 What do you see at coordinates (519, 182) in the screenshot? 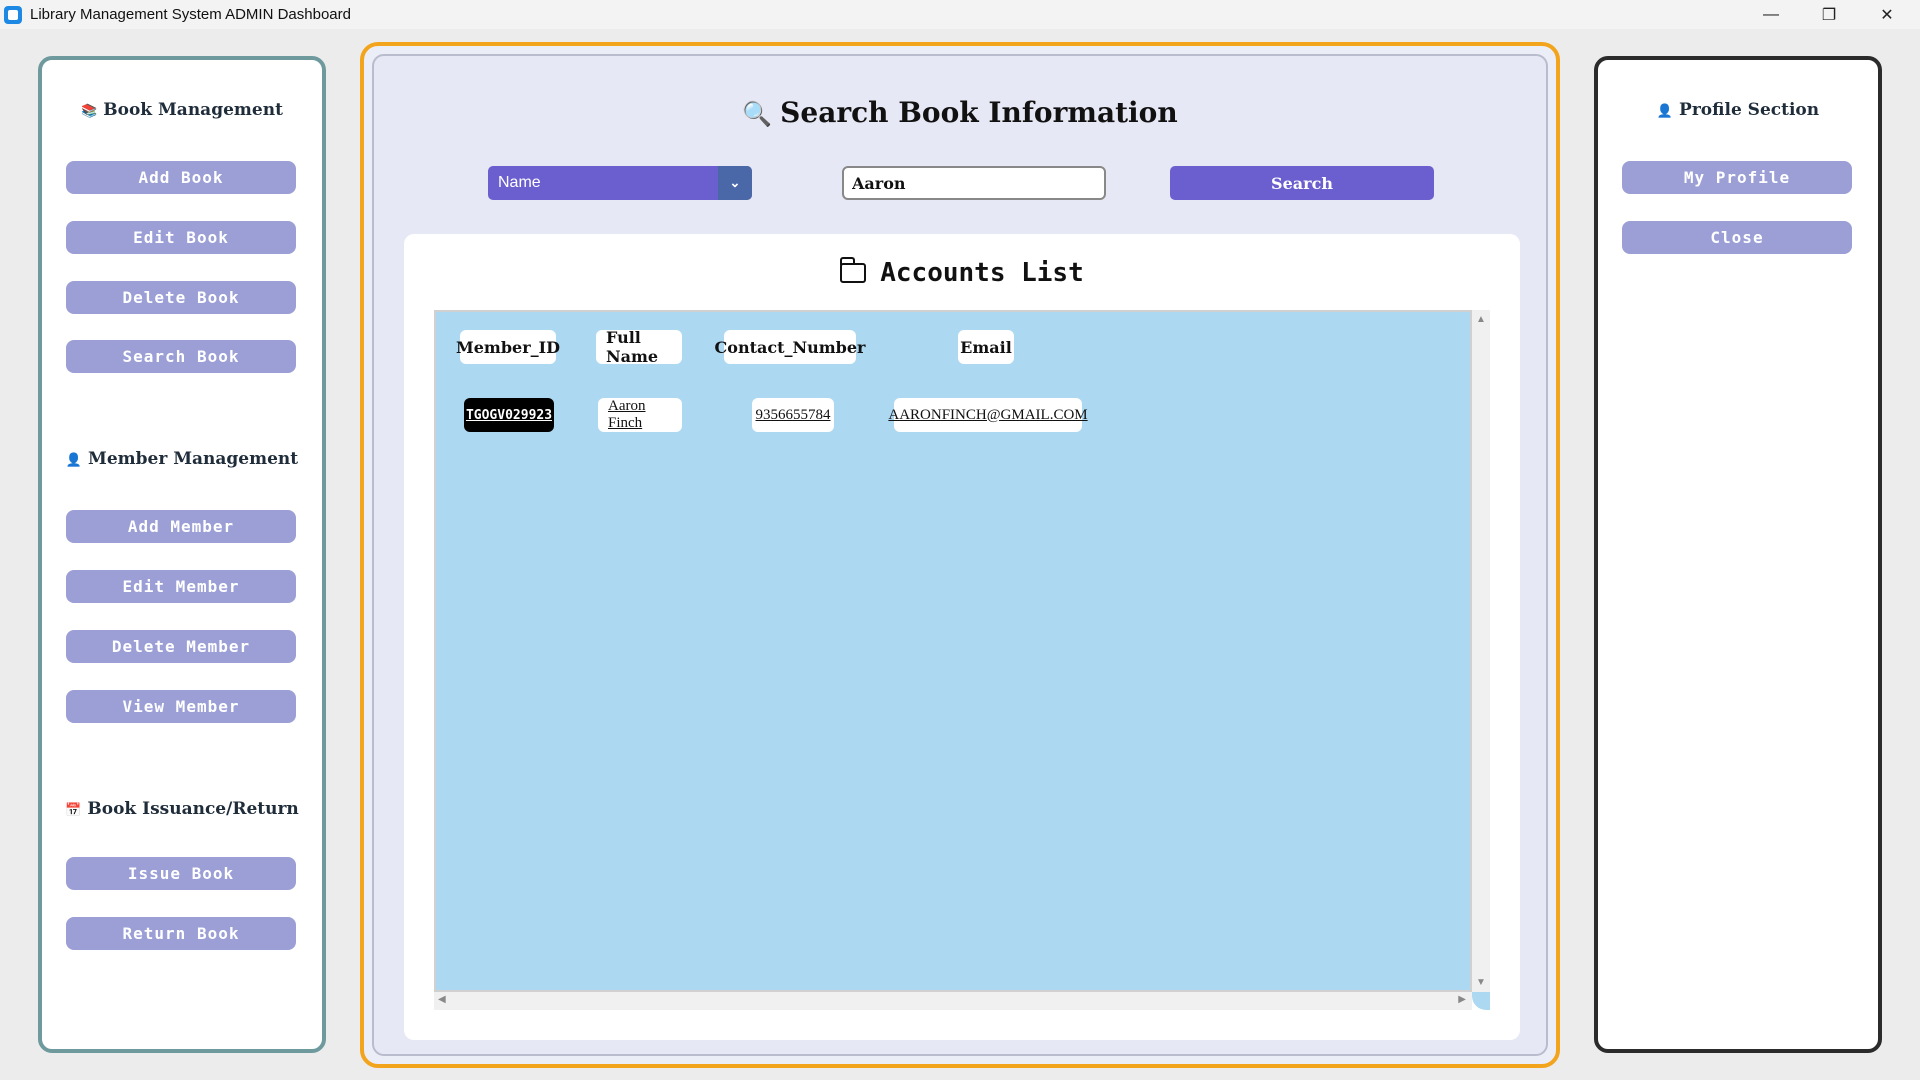
I see `search-by-value: Name` at bounding box center [519, 182].